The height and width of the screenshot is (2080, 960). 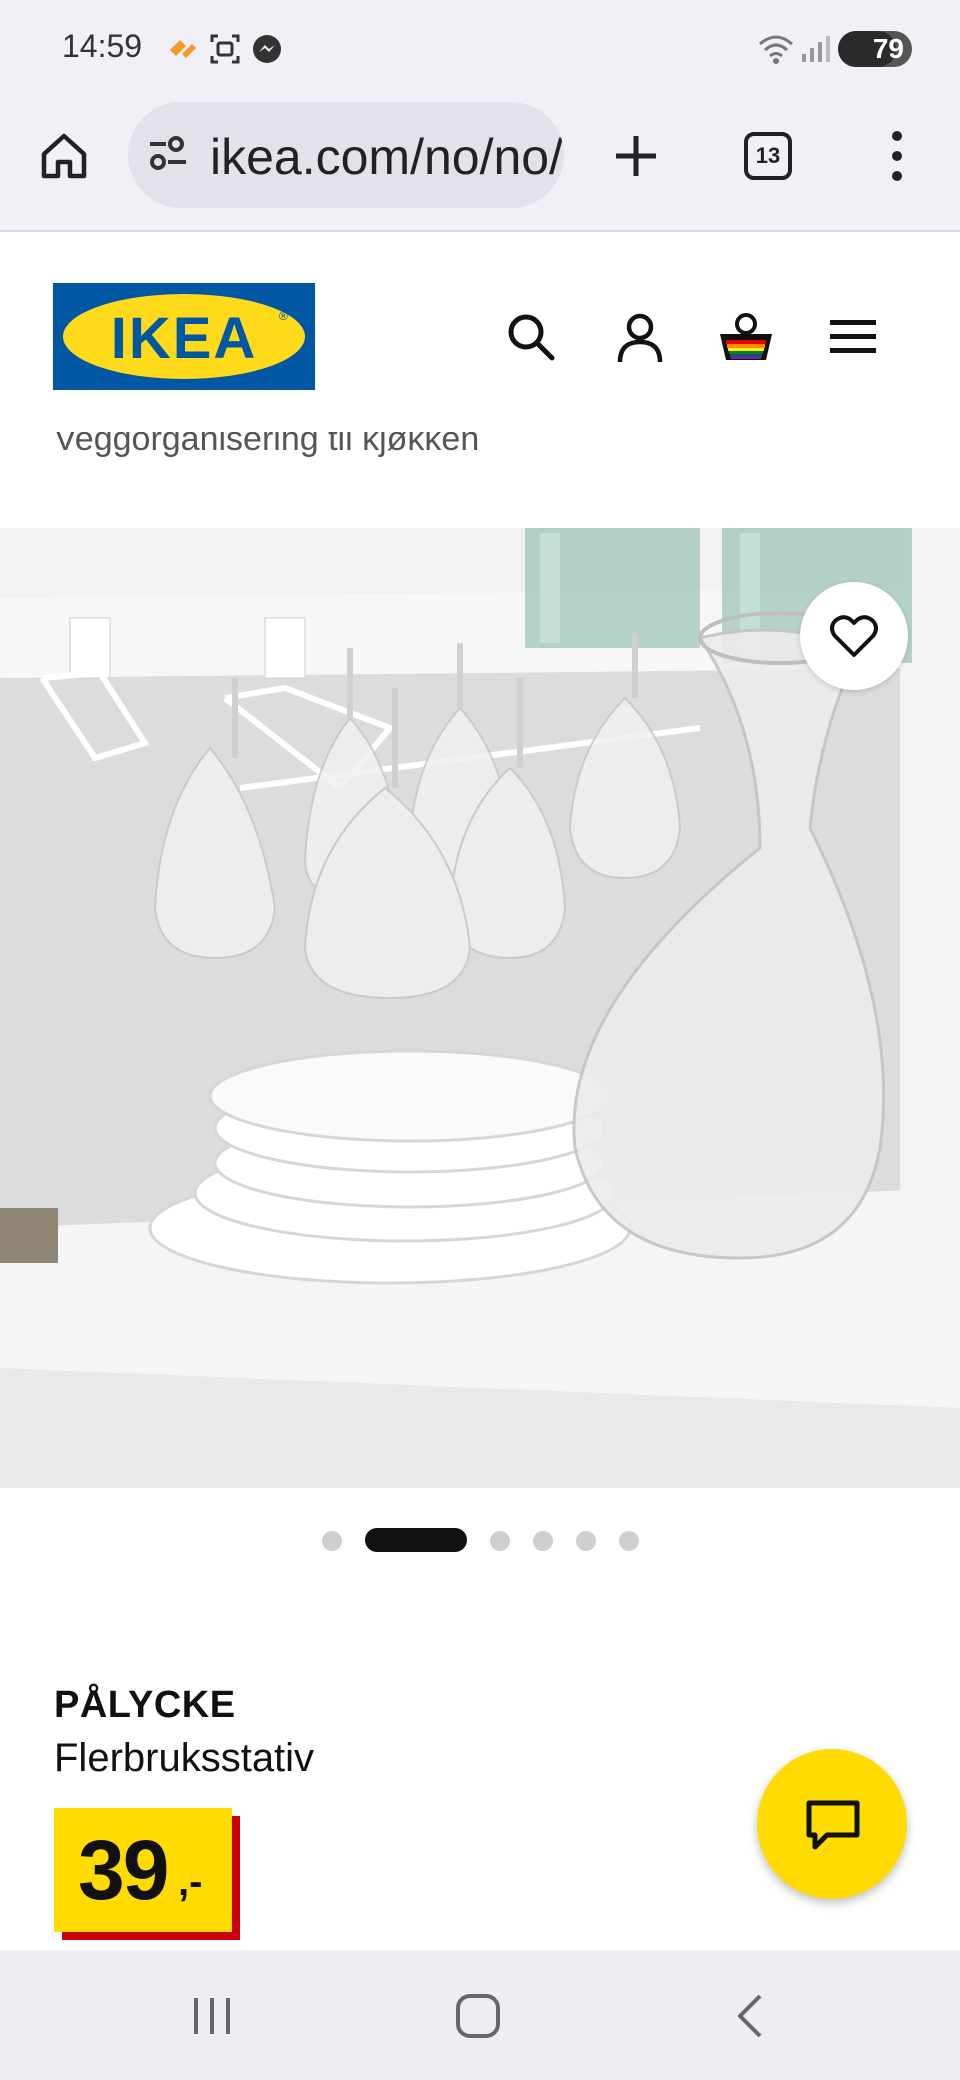 I want to click on price-decimal: ,-, so click(x=190, y=1882).